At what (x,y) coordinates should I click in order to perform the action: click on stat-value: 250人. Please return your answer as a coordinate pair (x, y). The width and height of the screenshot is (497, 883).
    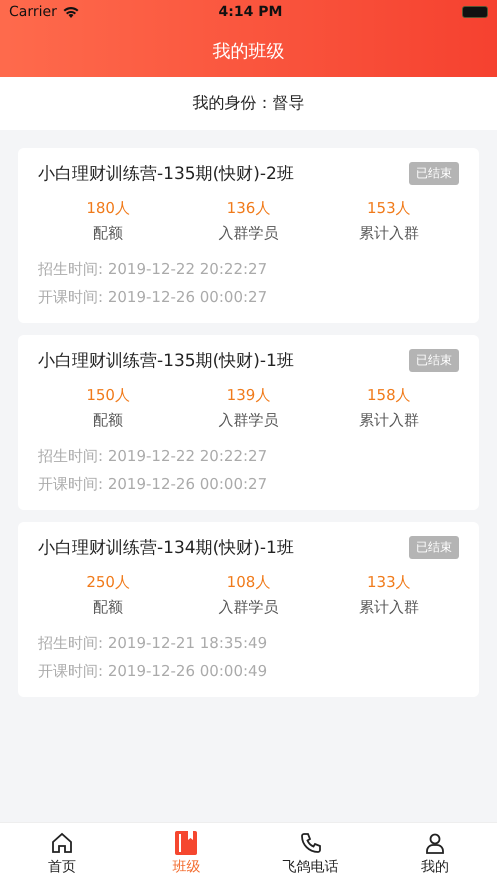
    Looking at the image, I should click on (108, 582).